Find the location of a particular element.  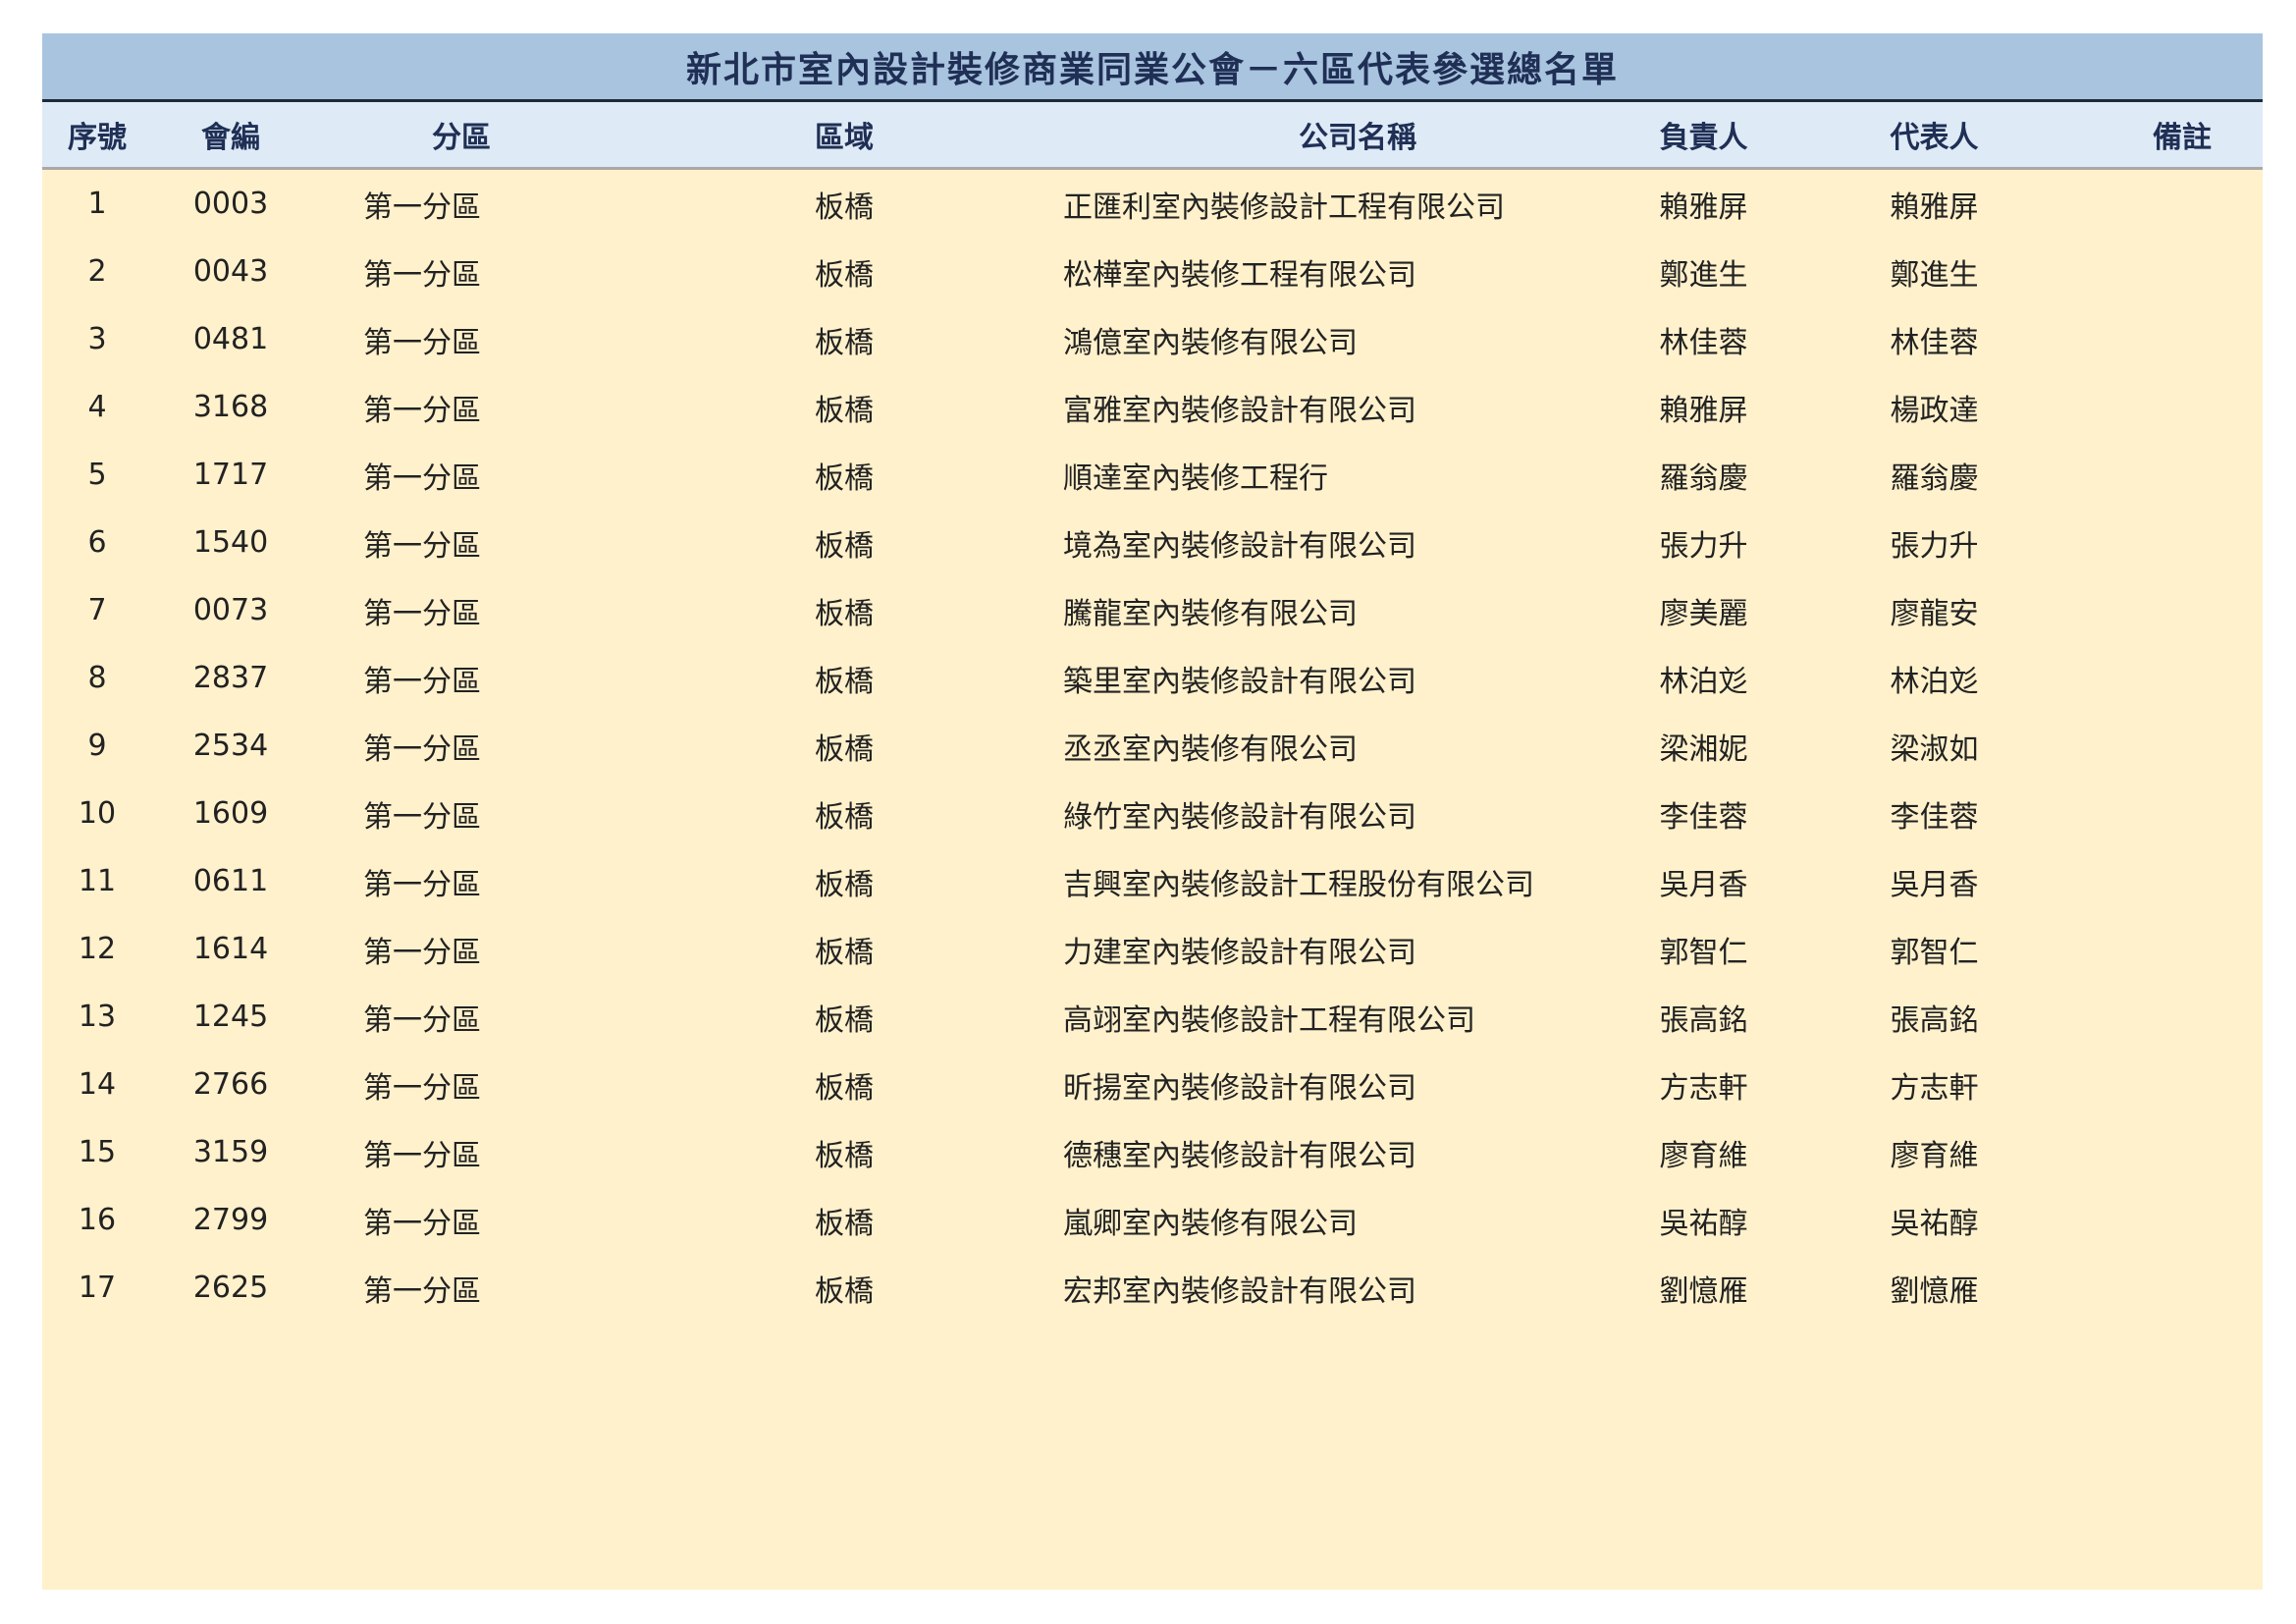

cell-serial-no: 4 is located at coordinates (97, 407).